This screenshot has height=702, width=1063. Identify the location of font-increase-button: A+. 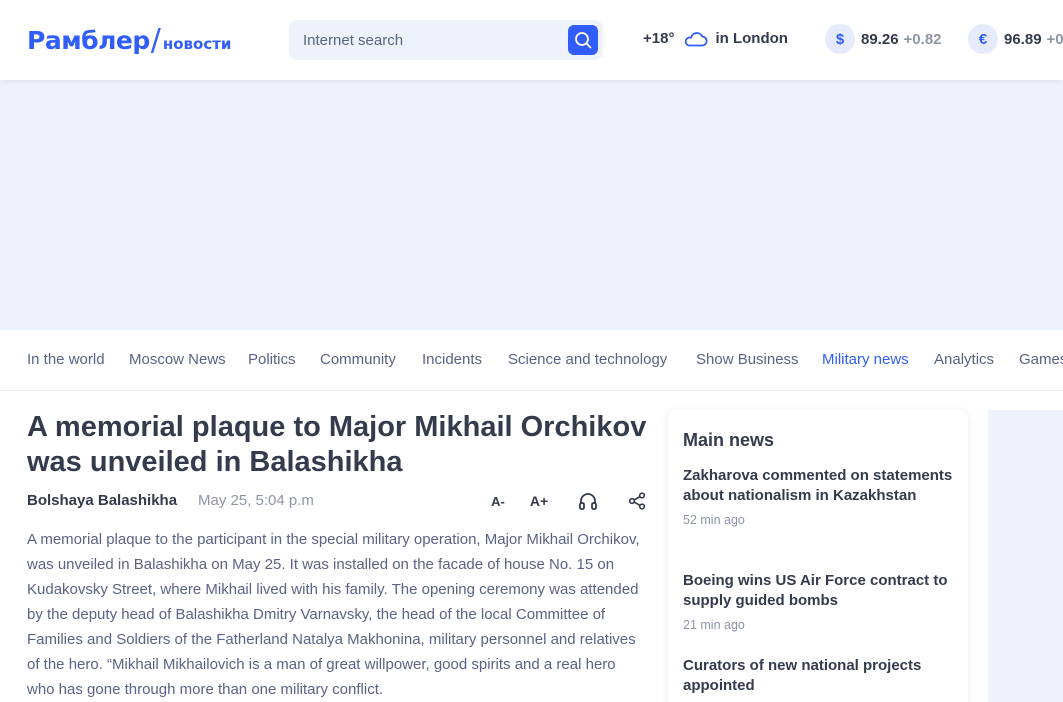
(539, 501).